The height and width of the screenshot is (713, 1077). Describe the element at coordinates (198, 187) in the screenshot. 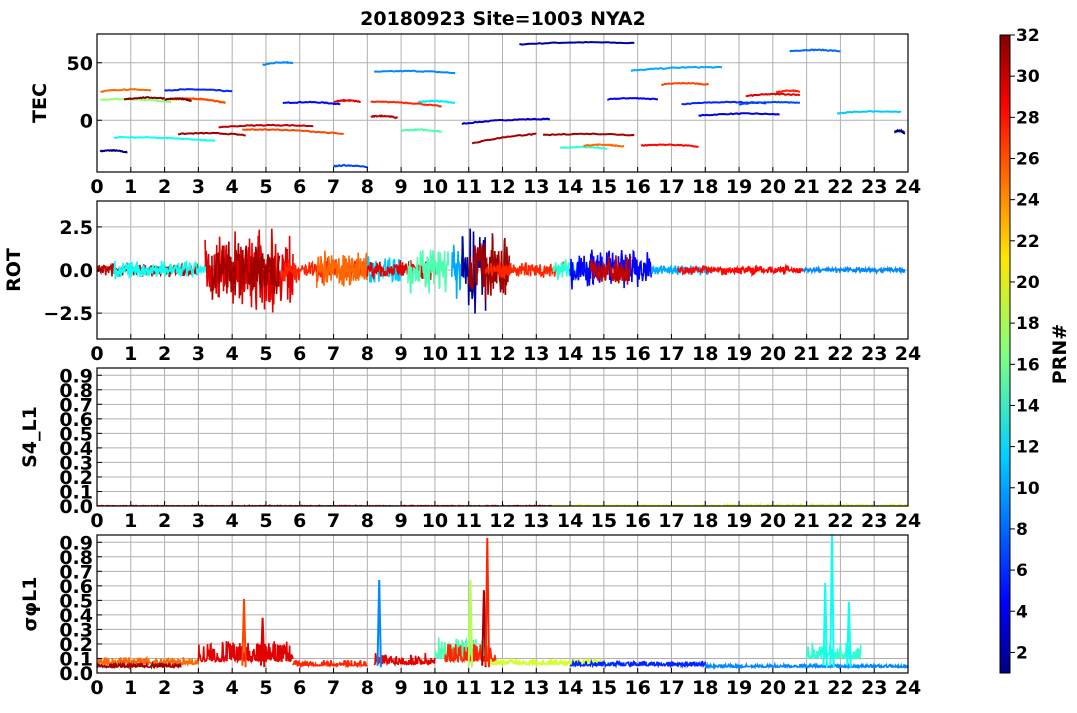

I see `x-tick-label: 3` at that location.